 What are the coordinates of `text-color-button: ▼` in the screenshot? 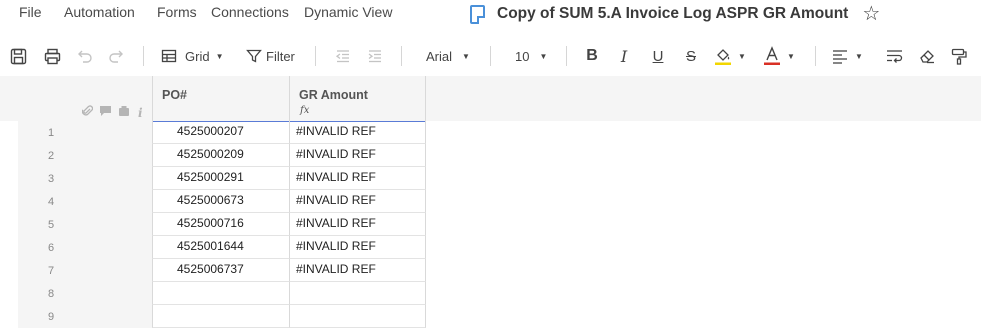 It's located at (783, 56).